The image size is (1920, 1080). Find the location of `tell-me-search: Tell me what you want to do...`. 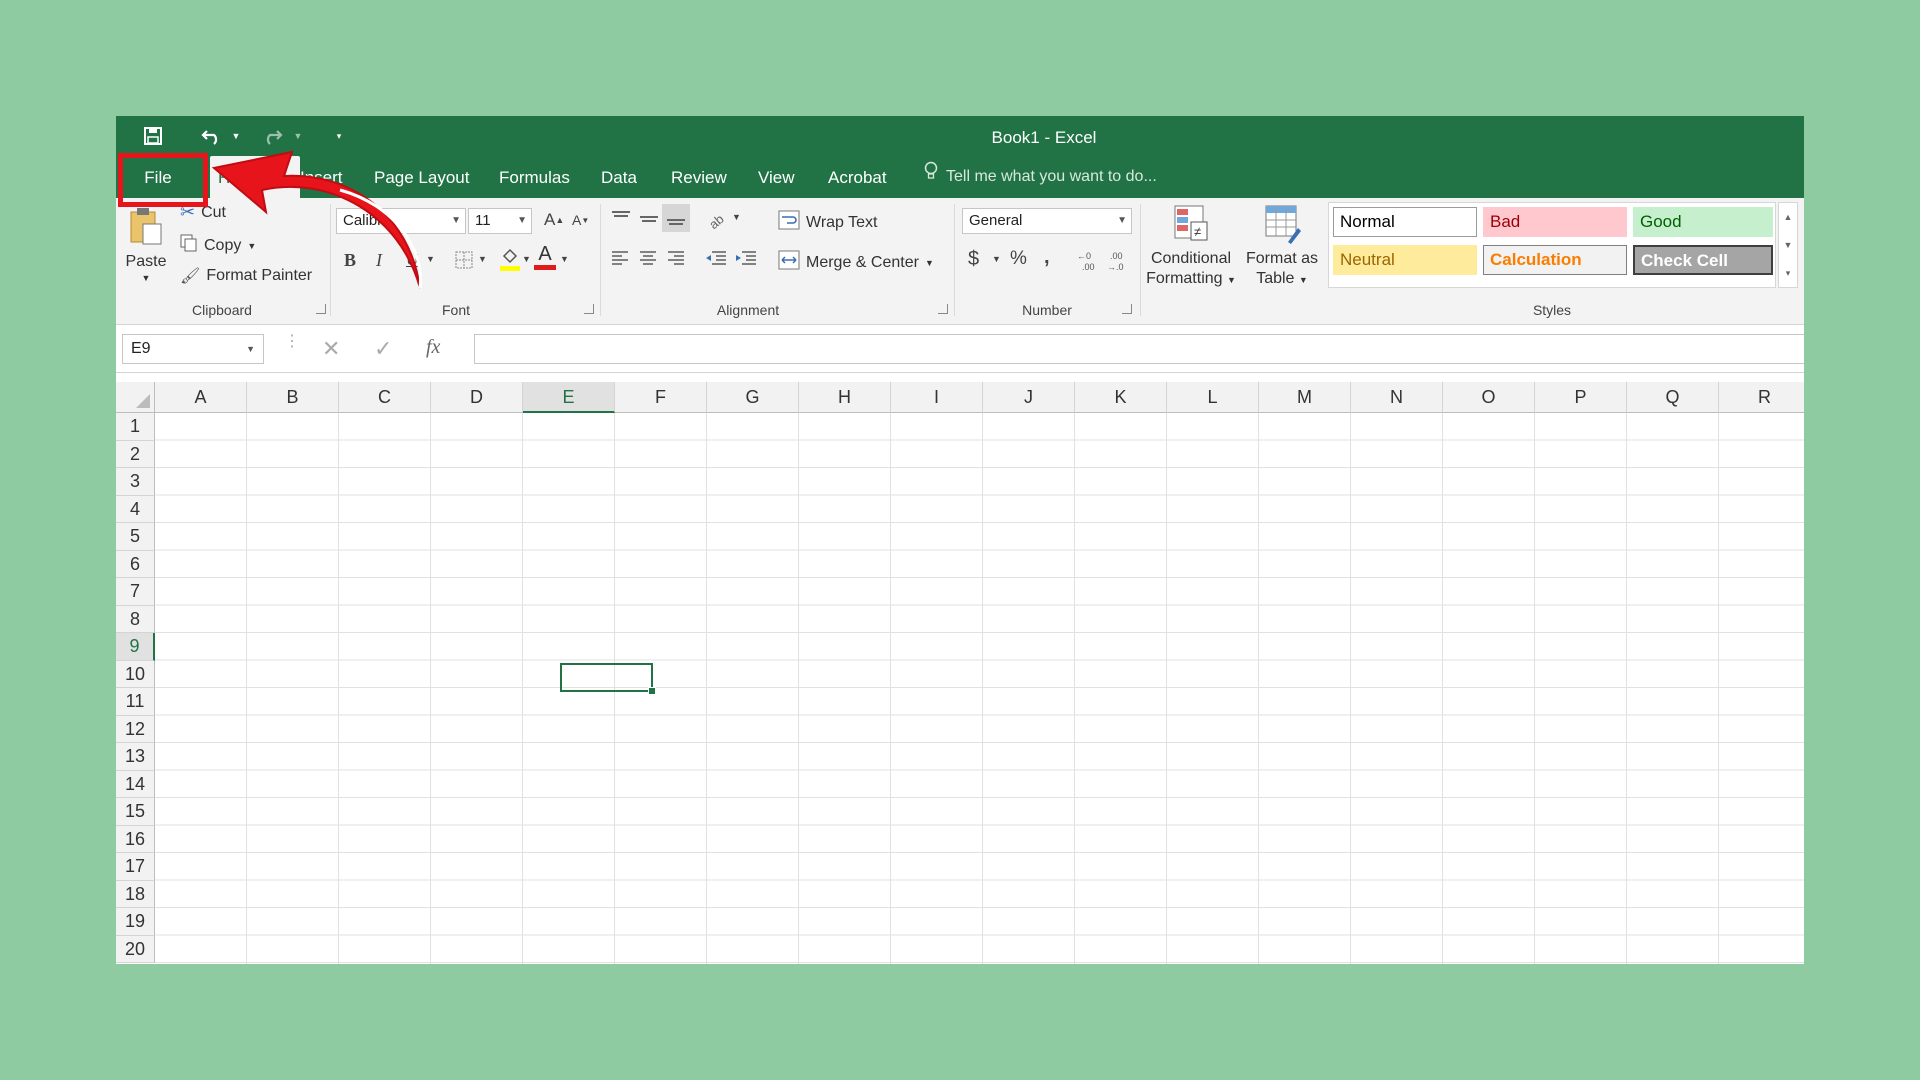

tell-me-search: Tell me what you want to do... is located at coordinates (1040, 177).